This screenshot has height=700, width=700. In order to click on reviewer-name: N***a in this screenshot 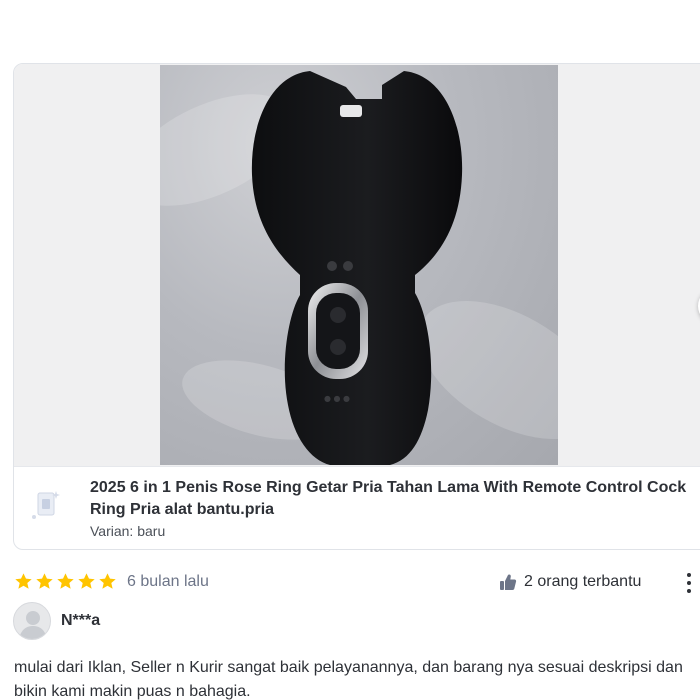, I will do `click(81, 620)`.